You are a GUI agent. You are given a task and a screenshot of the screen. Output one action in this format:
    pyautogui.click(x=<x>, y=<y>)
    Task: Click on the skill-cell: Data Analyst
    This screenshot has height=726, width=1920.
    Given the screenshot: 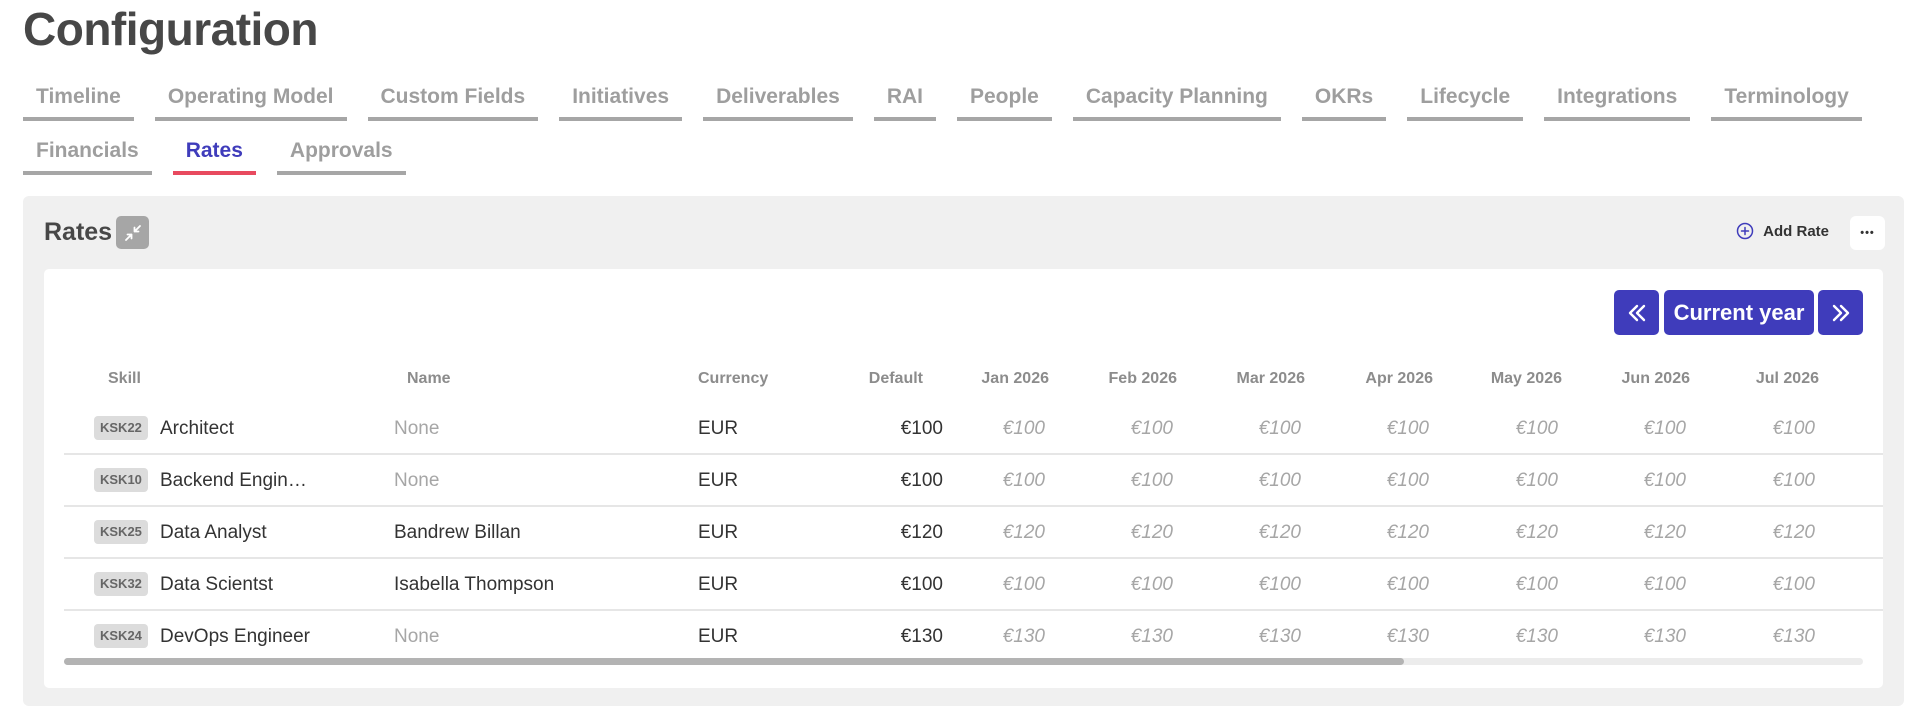 What is the action you would take?
    pyautogui.click(x=213, y=532)
    